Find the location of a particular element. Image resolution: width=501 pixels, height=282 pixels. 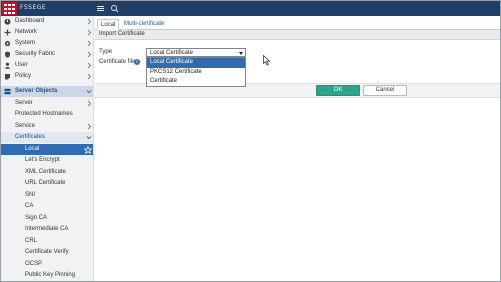

sidebar-item-label: Certificate Verify is located at coordinates (47, 252).